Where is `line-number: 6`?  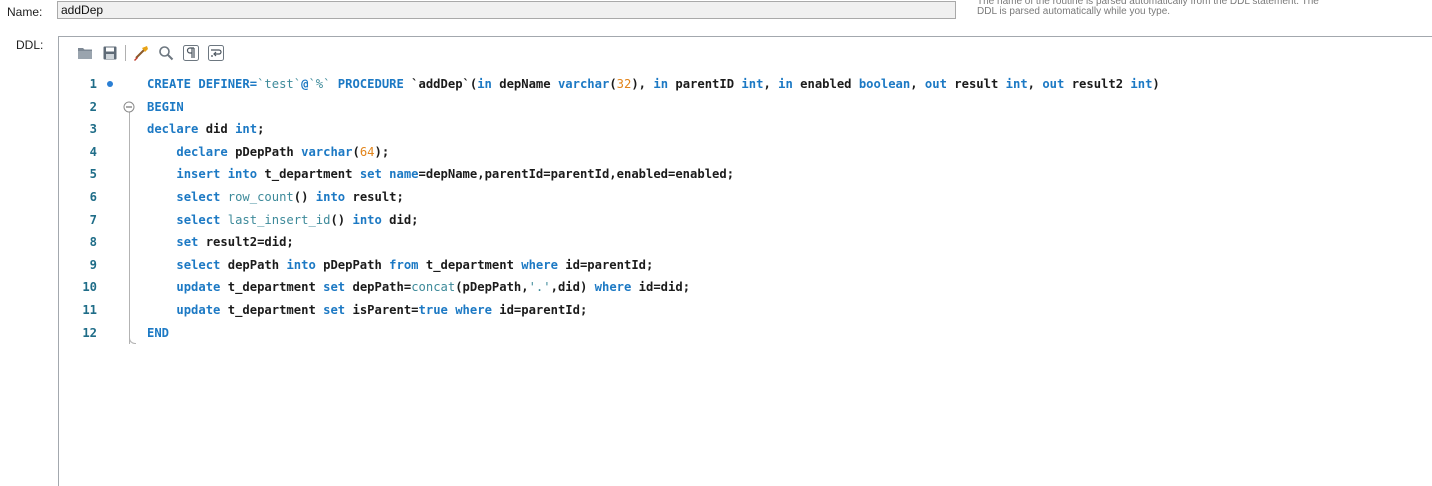 line-number: 6 is located at coordinates (93, 197).